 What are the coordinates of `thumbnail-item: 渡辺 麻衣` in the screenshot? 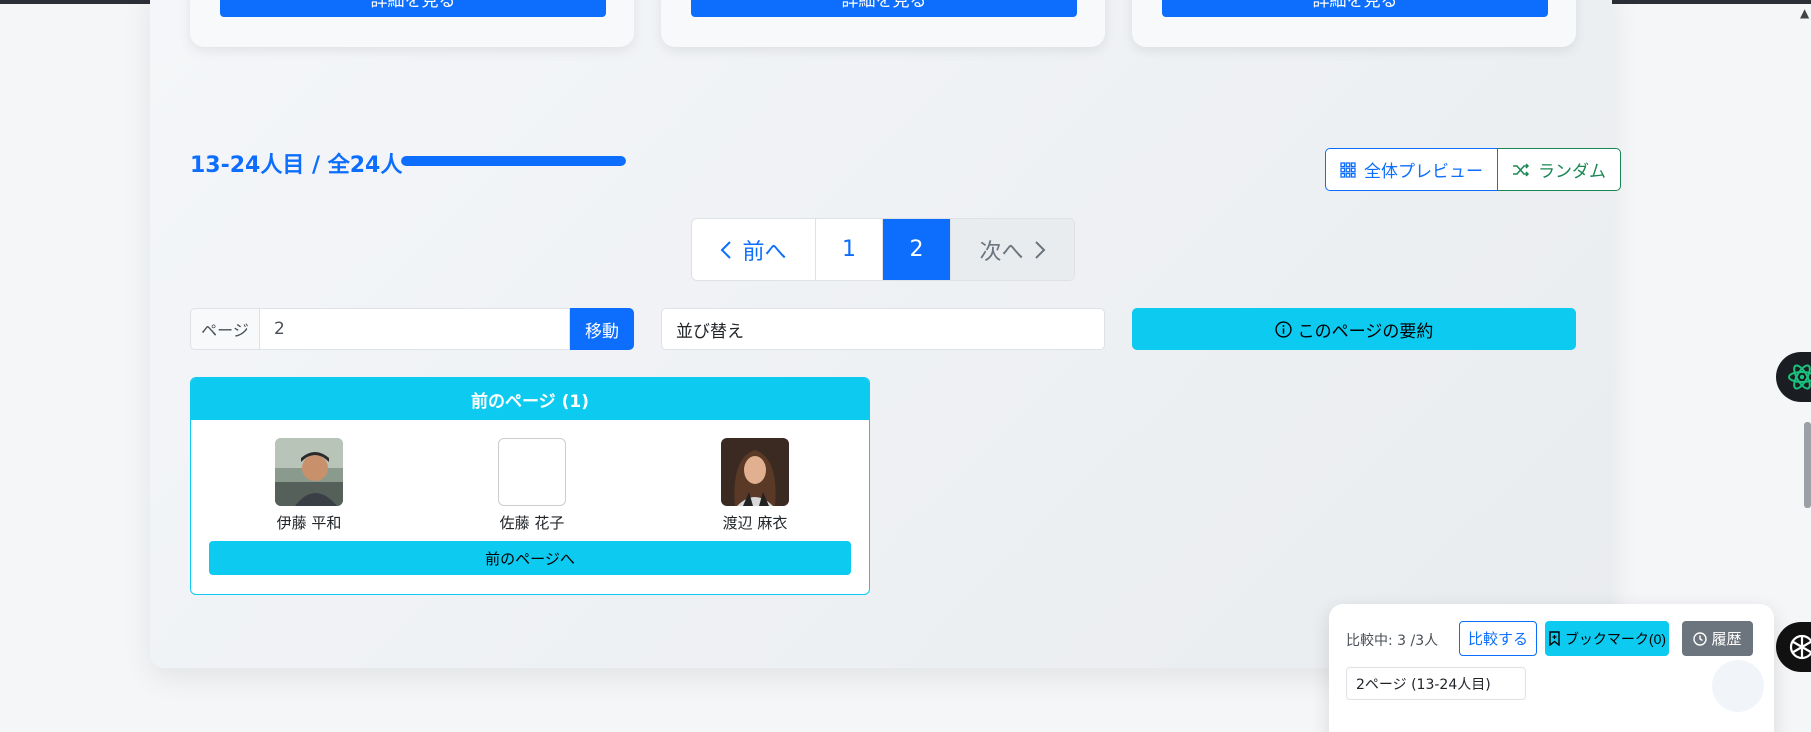 It's located at (755, 485).